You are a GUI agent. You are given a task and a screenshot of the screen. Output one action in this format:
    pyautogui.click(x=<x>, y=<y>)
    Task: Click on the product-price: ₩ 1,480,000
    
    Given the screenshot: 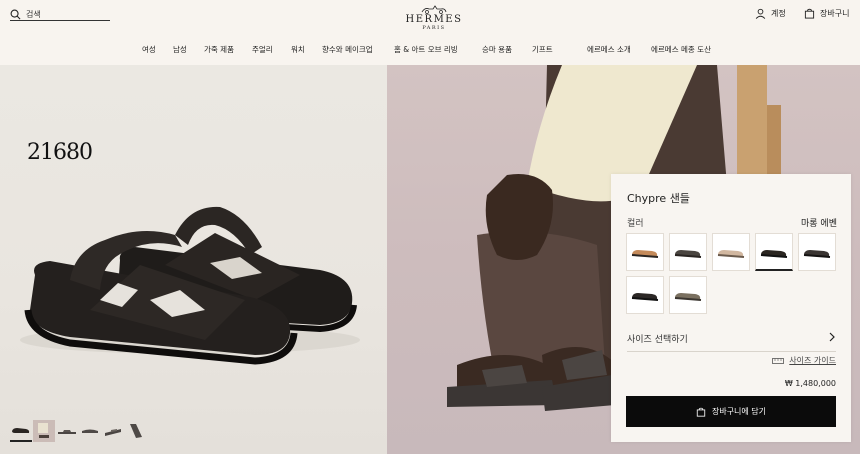 What is the action you would take?
    pyautogui.click(x=810, y=383)
    